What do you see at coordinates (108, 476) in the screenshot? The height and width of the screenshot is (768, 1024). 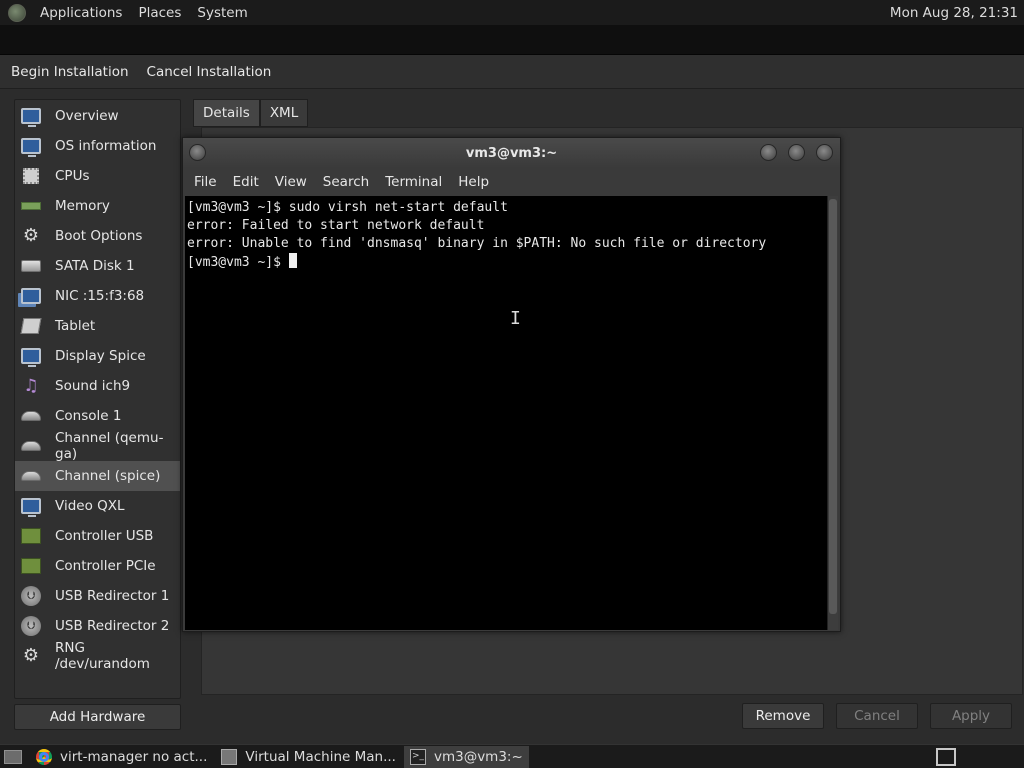 I see `hardware-item-label: Channel (spice)` at bounding box center [108, 476].